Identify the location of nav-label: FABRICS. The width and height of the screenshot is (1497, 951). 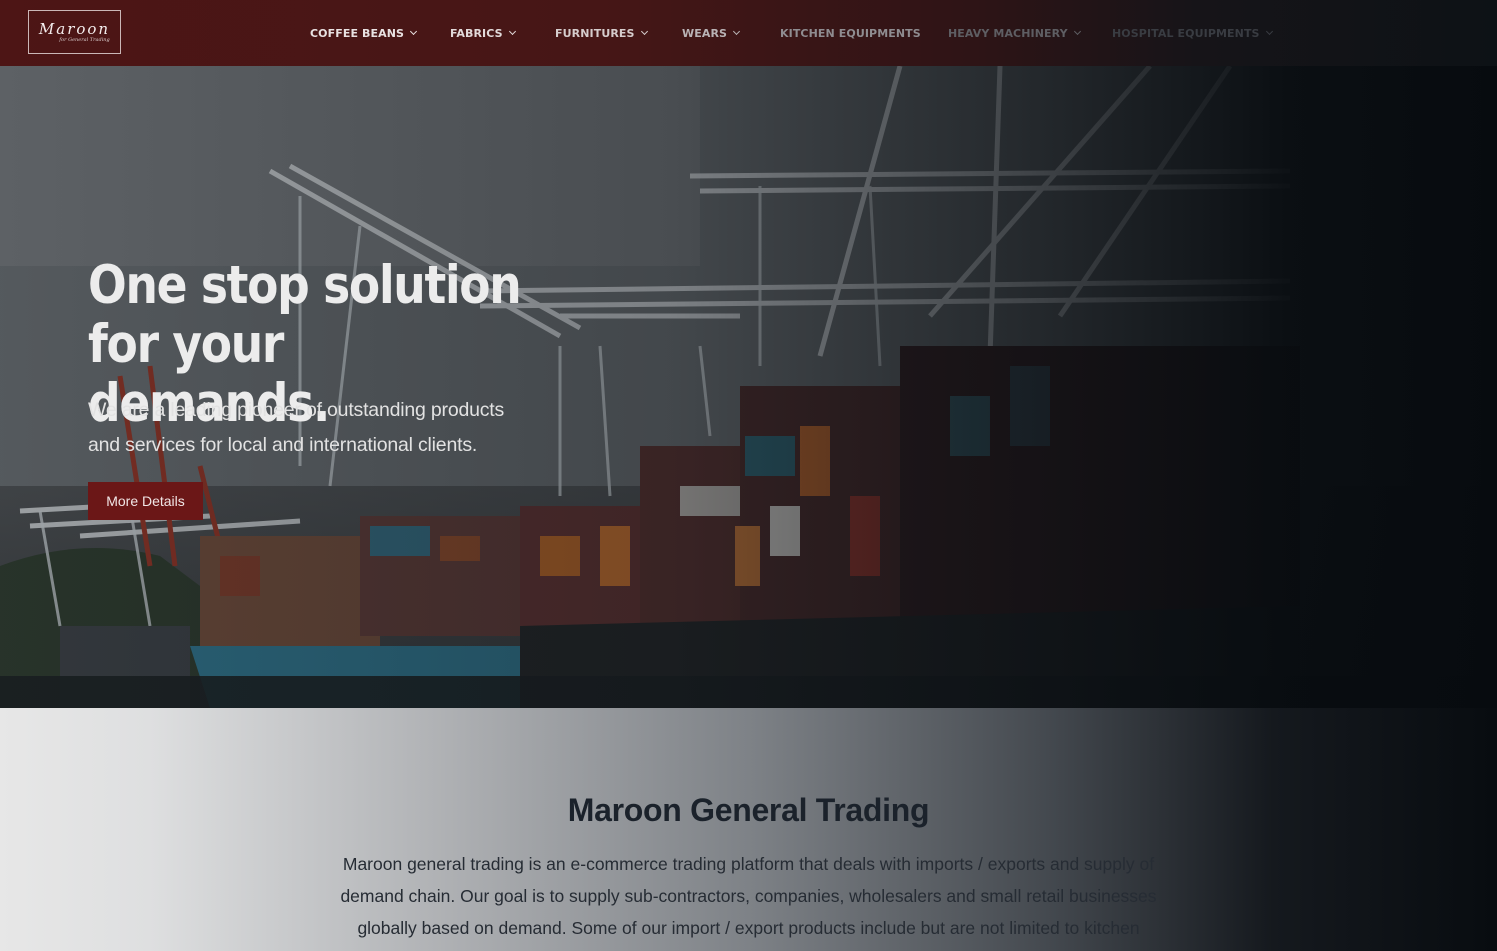
(476, 33).